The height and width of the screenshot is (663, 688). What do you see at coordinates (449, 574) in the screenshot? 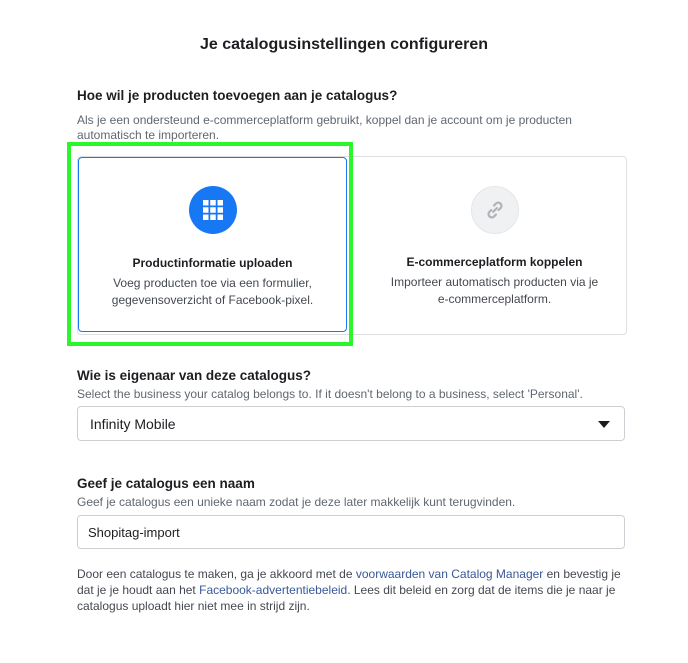
I see `catalog-manager-terms-link: voorwaarden van Catalog Manager` at bounding box center [449, 574].